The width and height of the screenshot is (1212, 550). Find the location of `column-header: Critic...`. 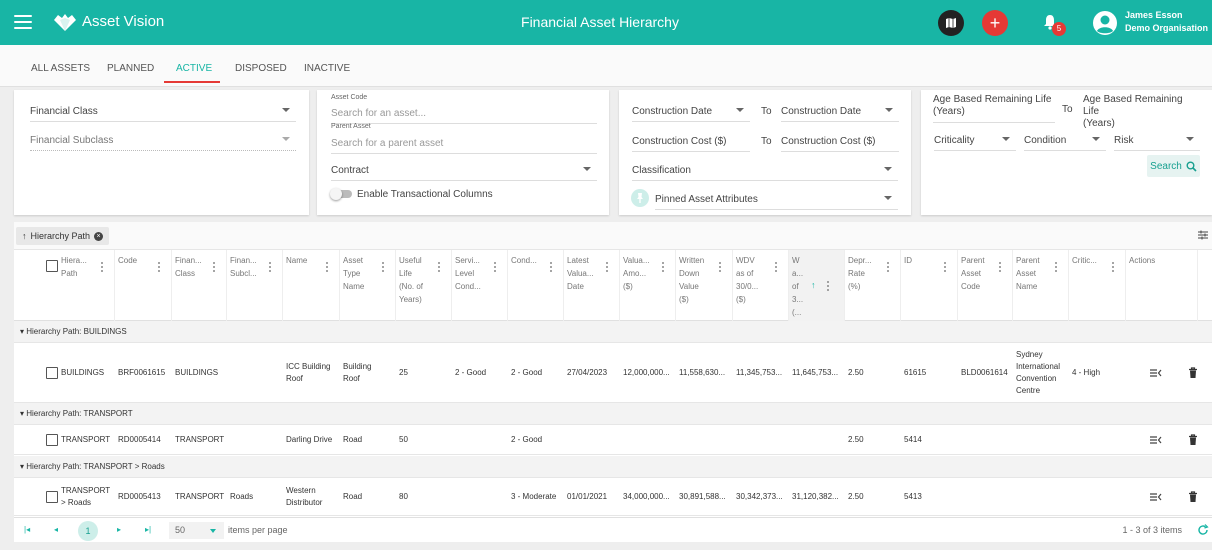

column-header: Critic... is located at coordinates (1097, 285).